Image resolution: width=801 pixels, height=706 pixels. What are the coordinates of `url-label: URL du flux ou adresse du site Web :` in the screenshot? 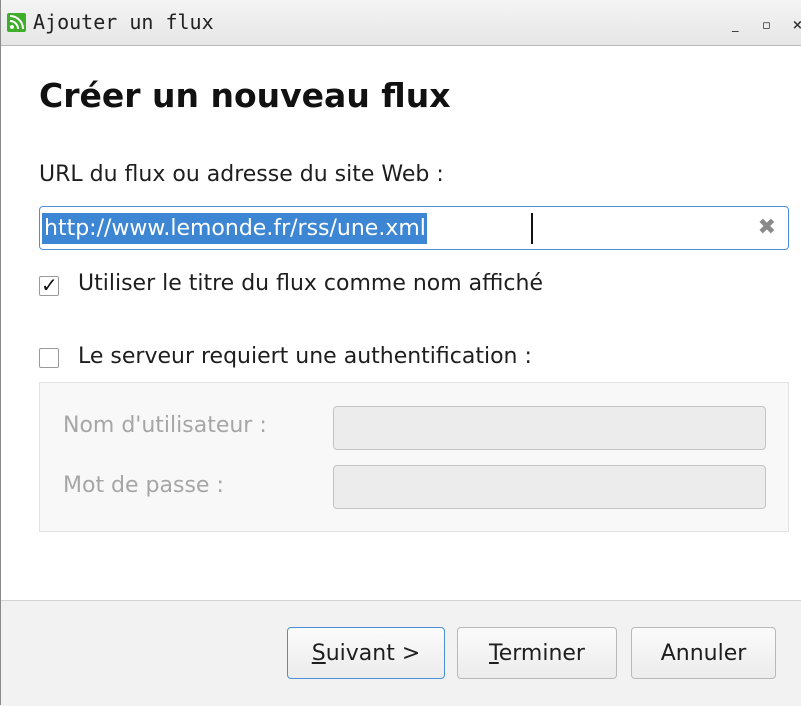 It's located at (241, 174).